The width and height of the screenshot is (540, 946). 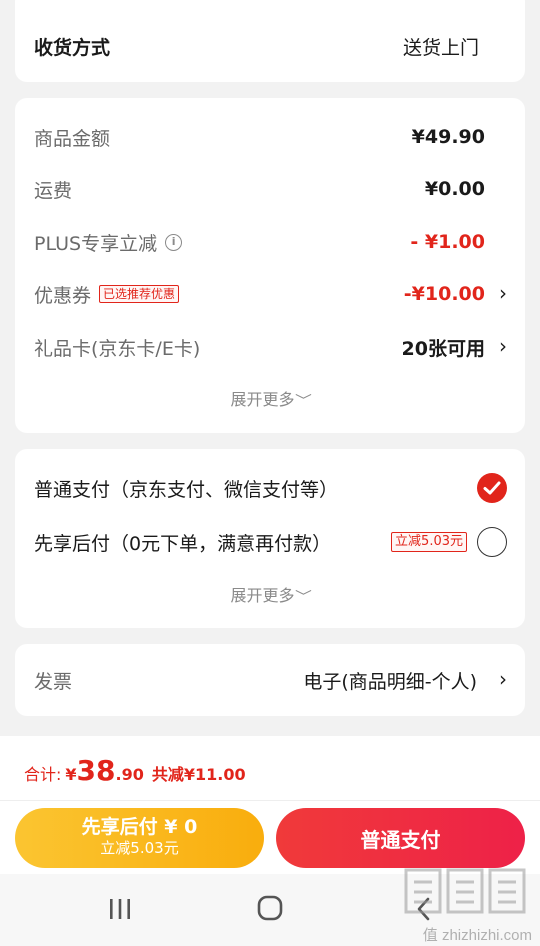 What do you see at coordinates (503, 679) in the screenshot?
I see `invoice-chevron-right-icon: ›` at bounding box center [503, 679].